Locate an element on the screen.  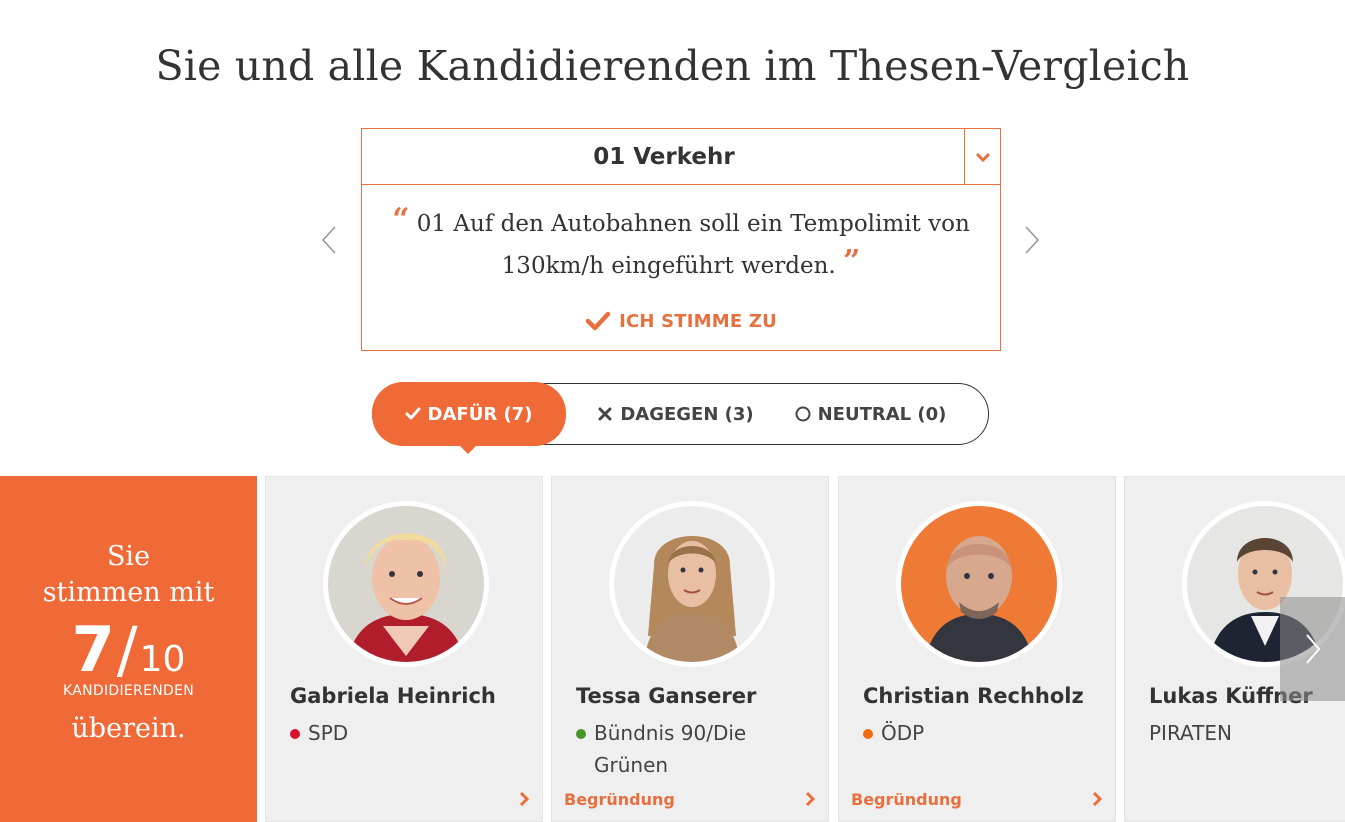
candidate-party: ÖDP is located at coordinates (893, 733).